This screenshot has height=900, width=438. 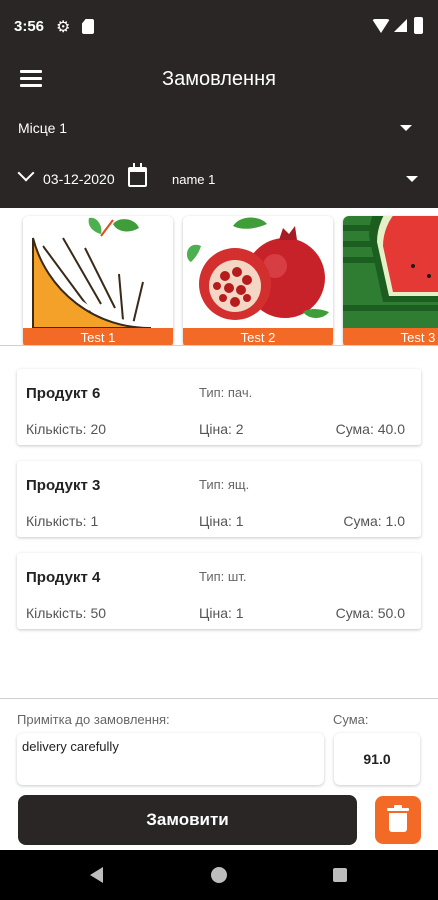 I want to click on product-type: Тип: шт., so click(x=223, y=576).